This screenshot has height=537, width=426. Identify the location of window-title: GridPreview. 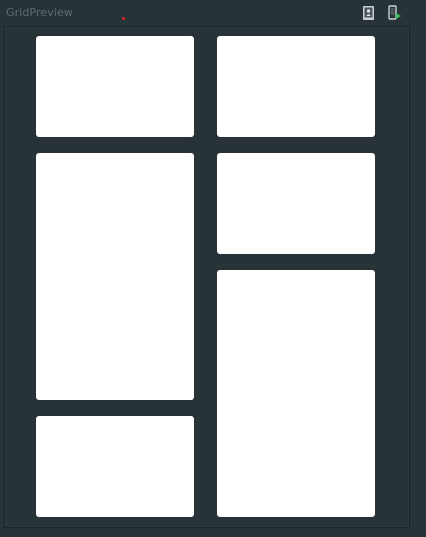
(40, 12).